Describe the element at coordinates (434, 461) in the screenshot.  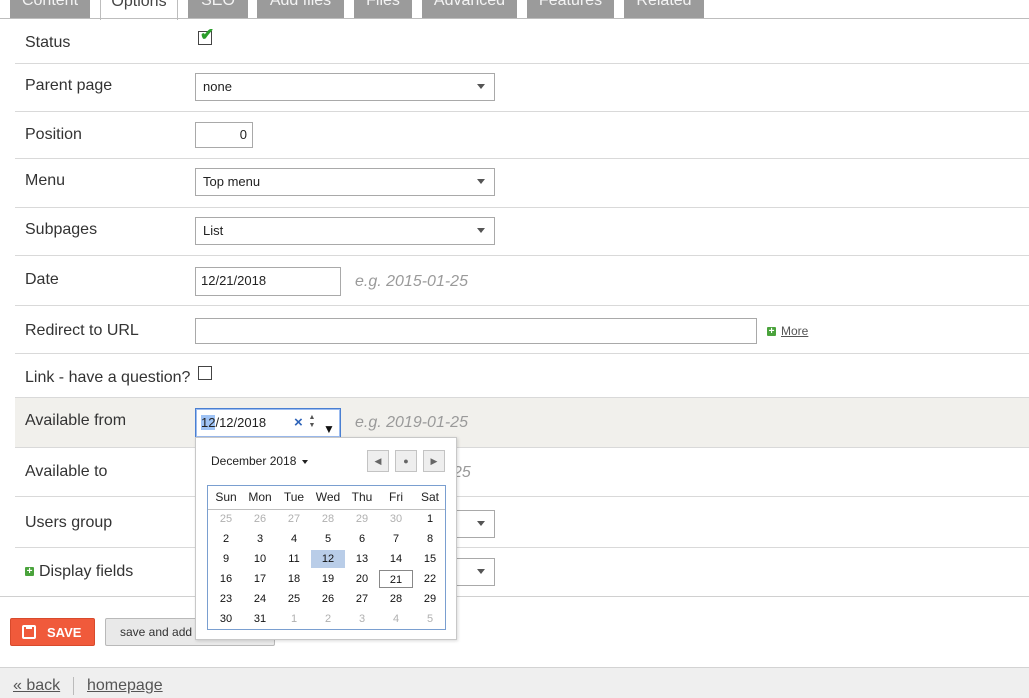
I see `next-month-button: ▶` at that location.